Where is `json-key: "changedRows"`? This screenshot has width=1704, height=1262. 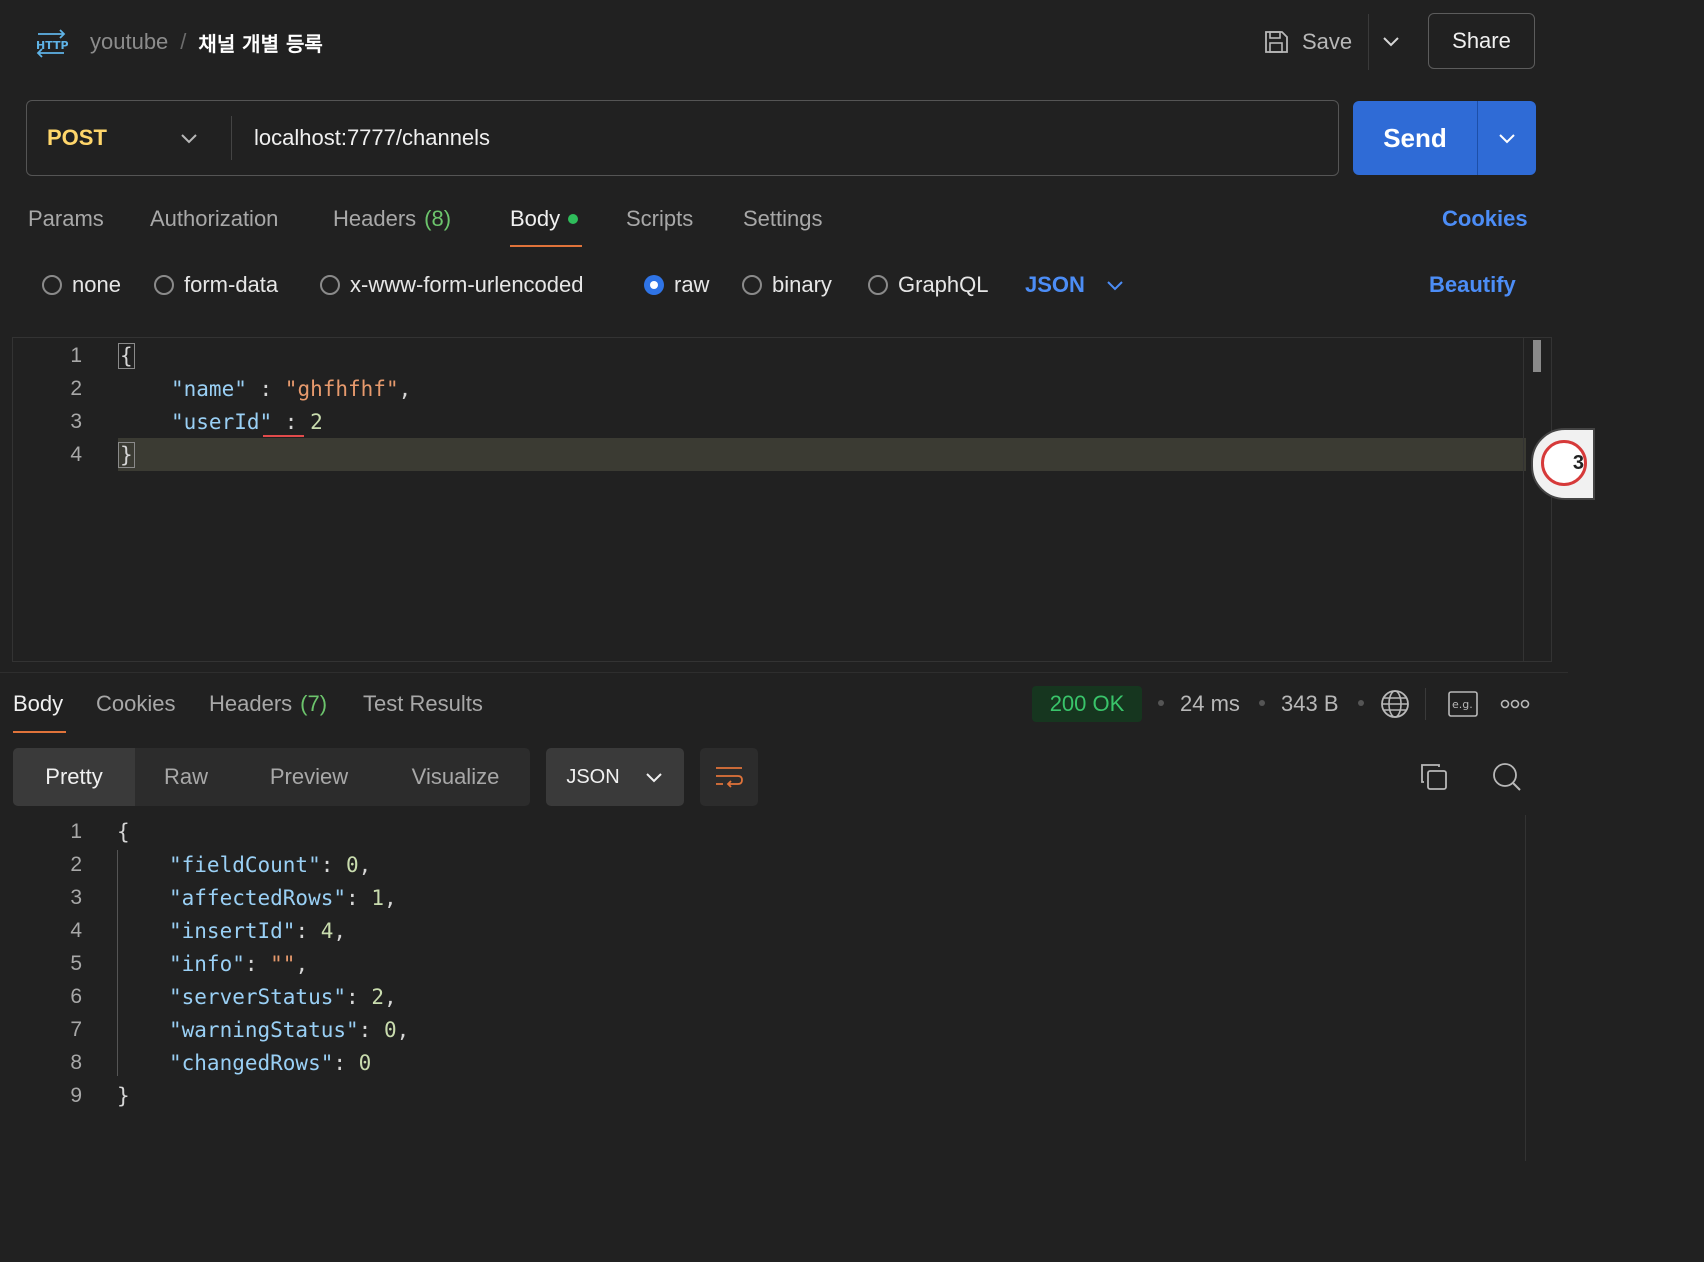
json-key: "changedRows" is located at coordinates (251, 1062).